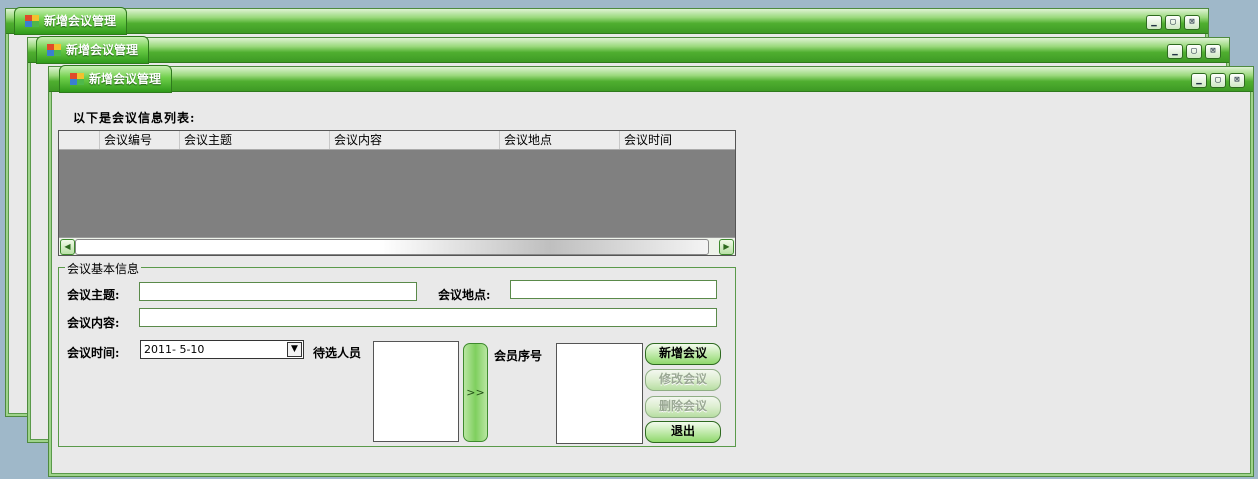  I want to click on location-label: 会议地点:, so click(464, 295).